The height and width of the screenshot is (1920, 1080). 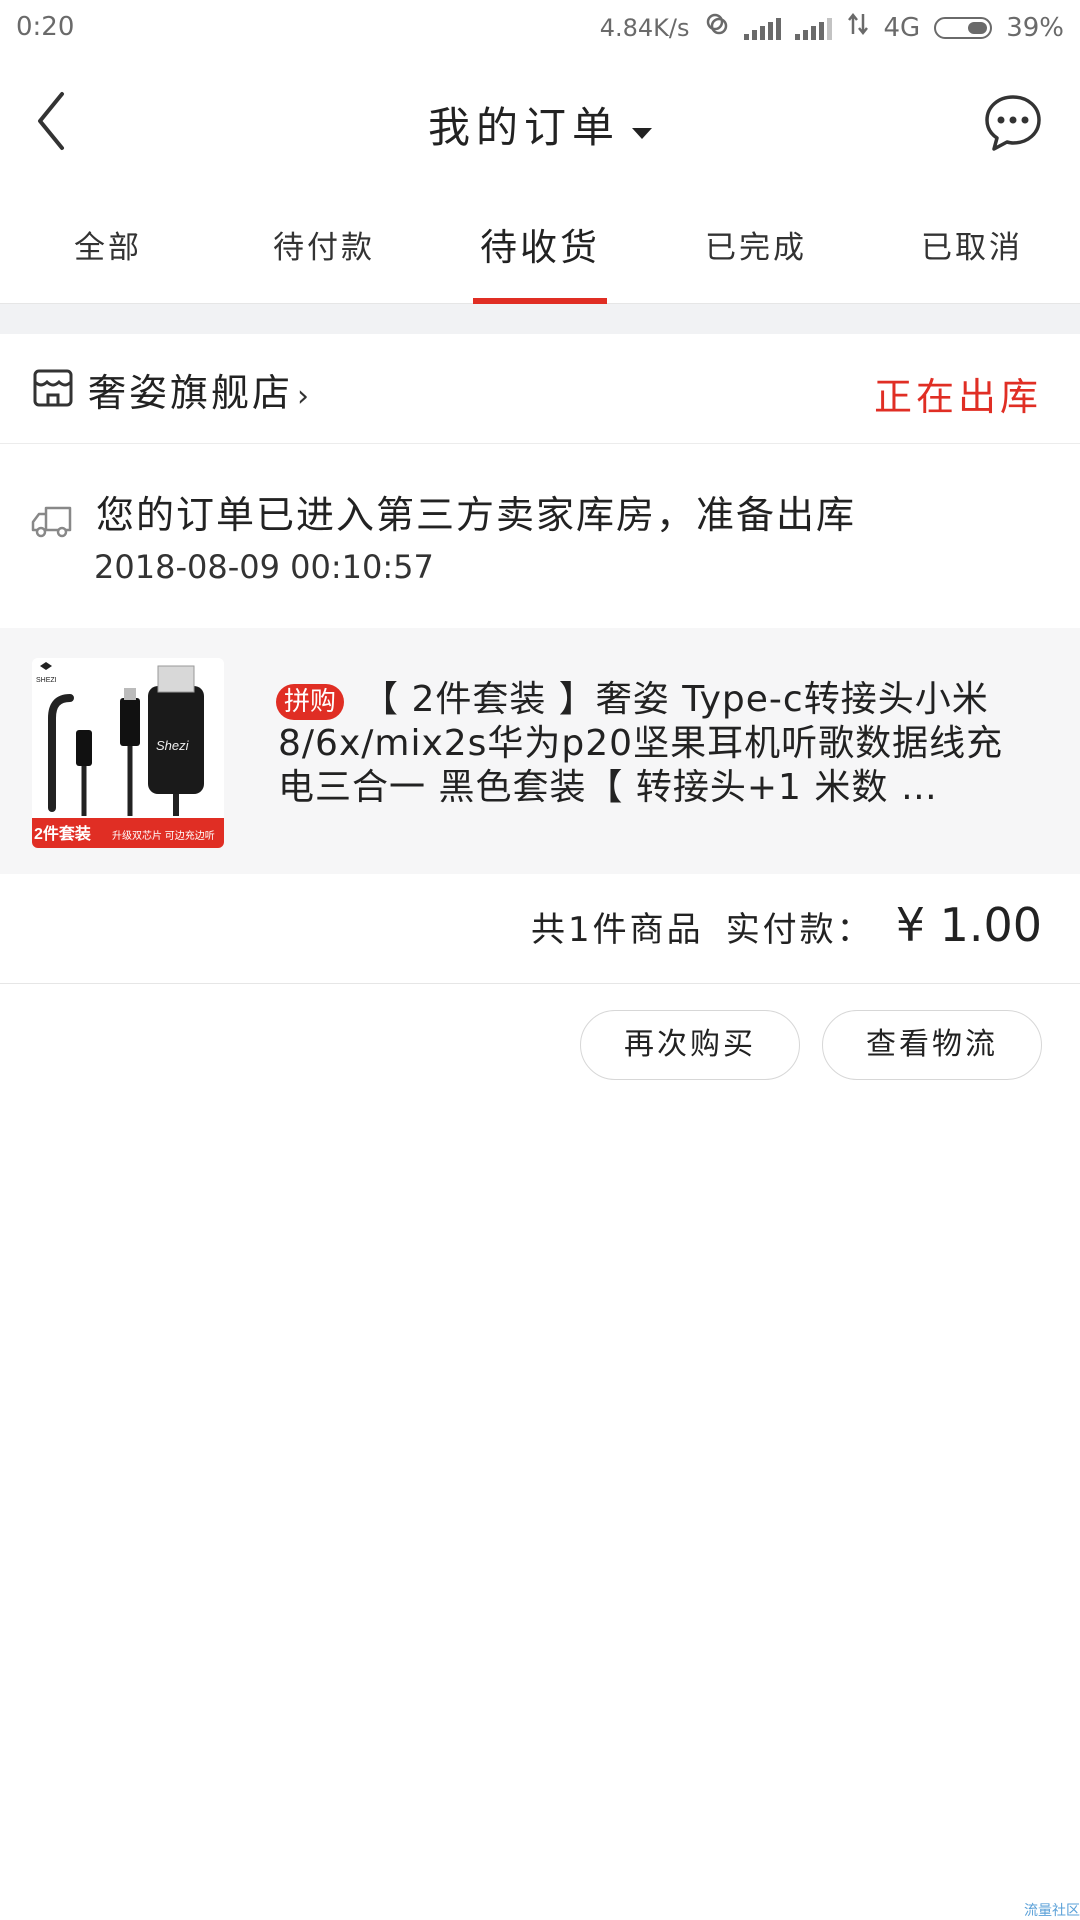 I want to click on hotspot-icon, so click(x=717, y=27).